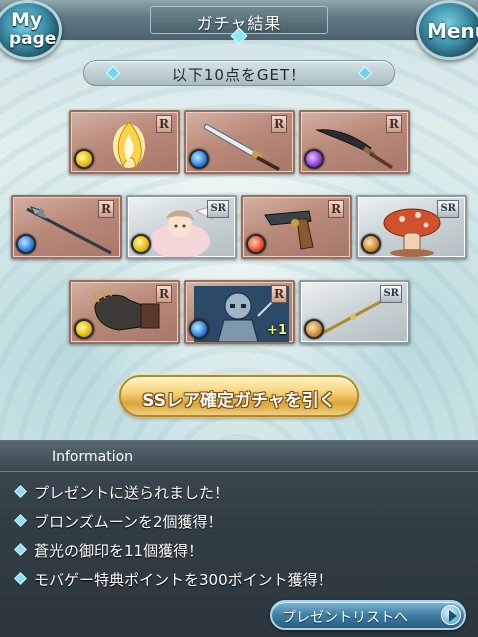  Describe the element at coordinates (239, 312) in the screenshot. I see `result-card-9: R +1` at that location.